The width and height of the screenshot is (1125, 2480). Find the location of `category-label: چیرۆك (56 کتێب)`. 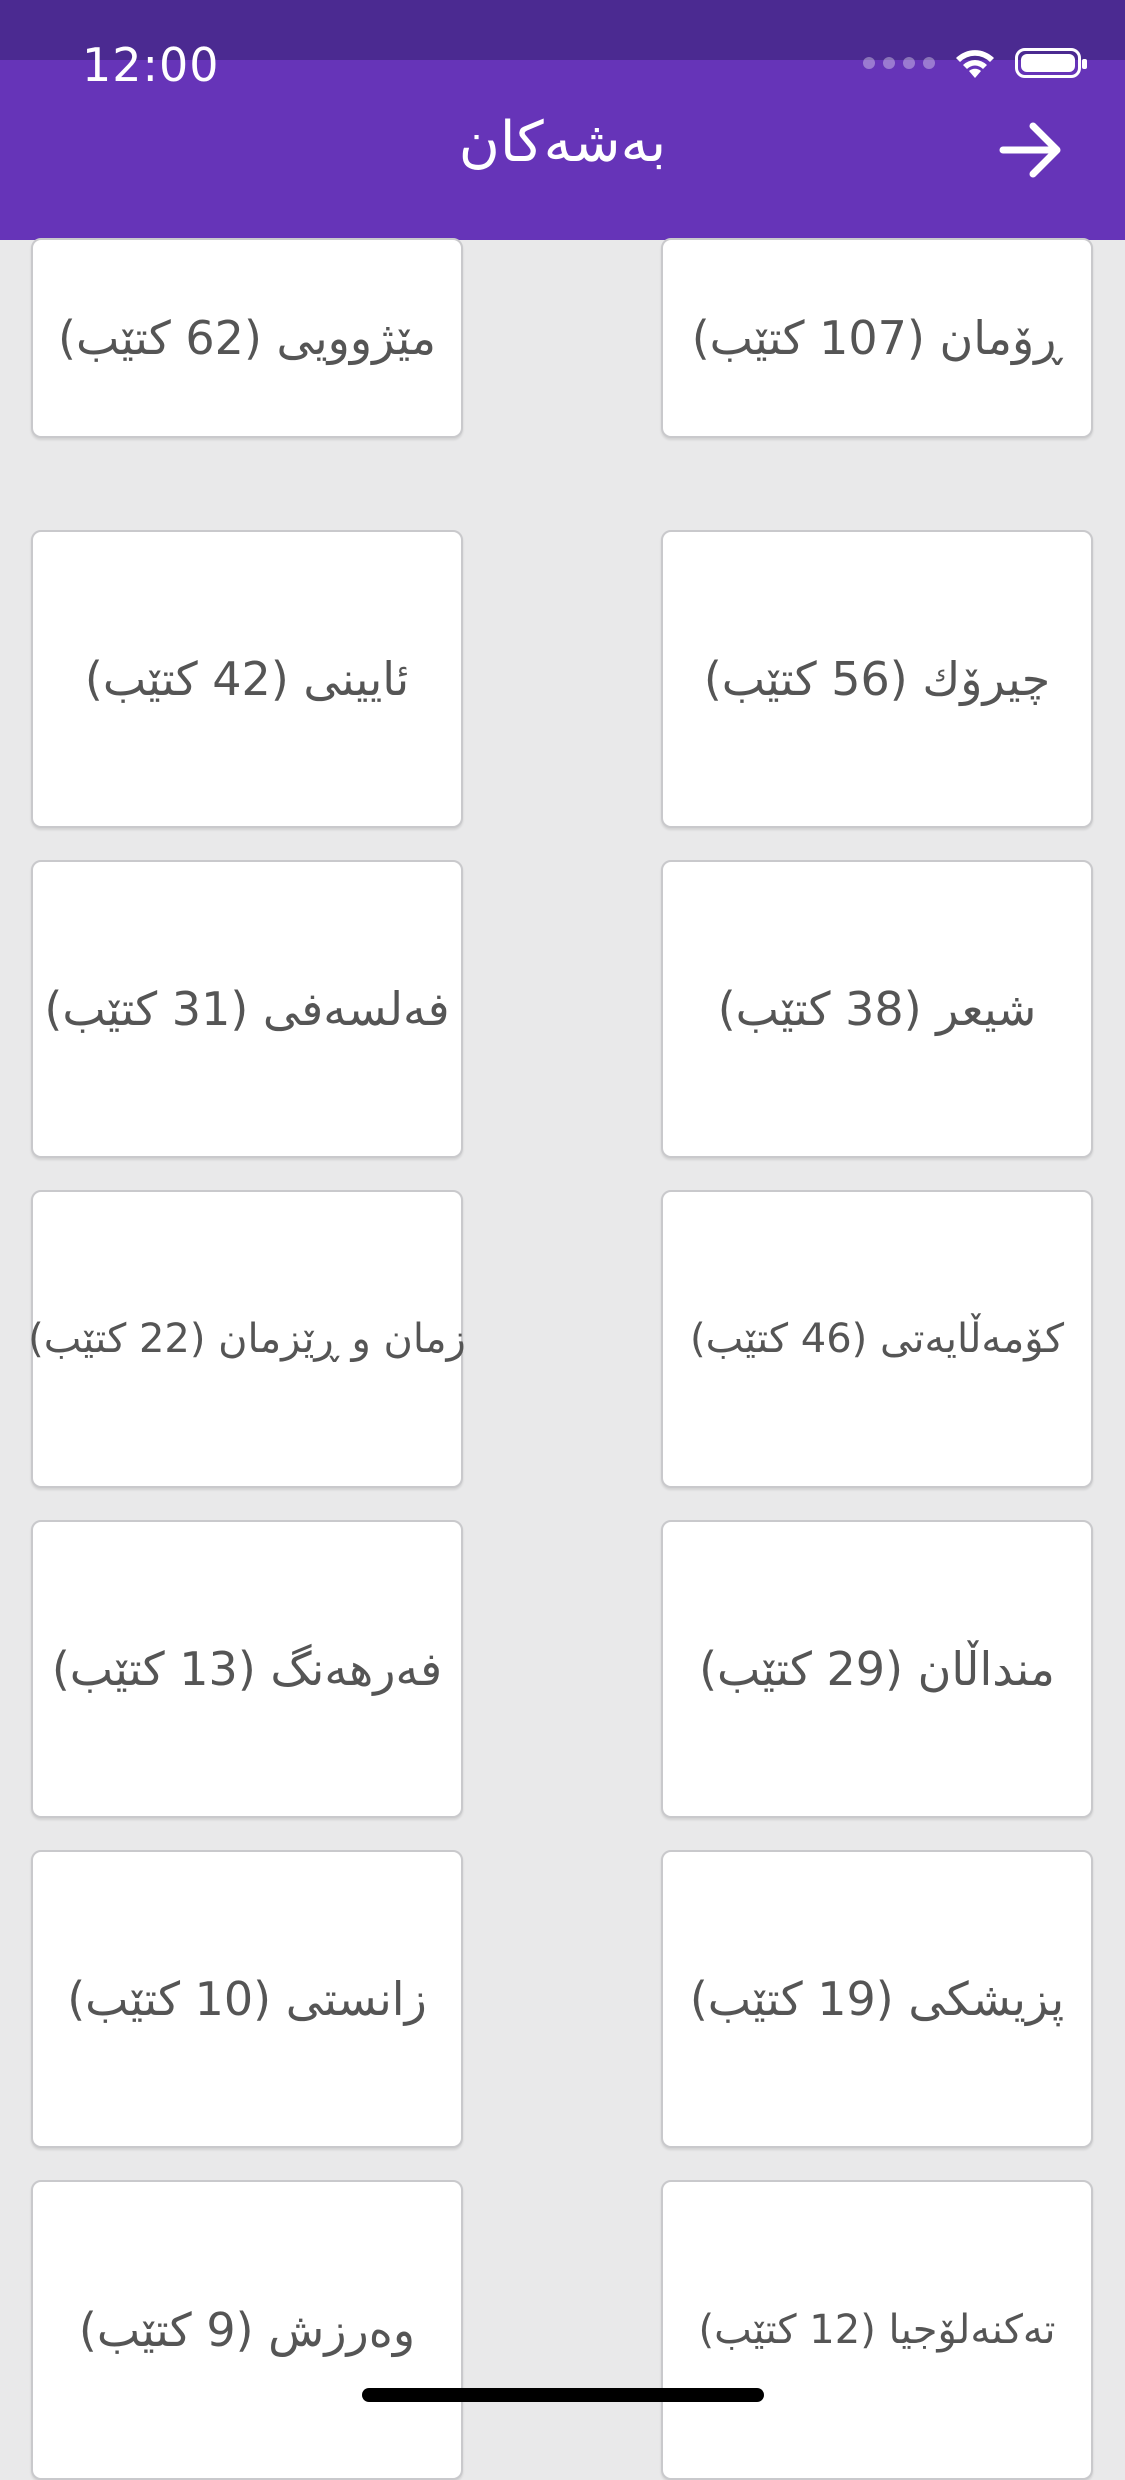

category-label: چیرۆك (56 کتێب) is located at coordinates (877, 679).